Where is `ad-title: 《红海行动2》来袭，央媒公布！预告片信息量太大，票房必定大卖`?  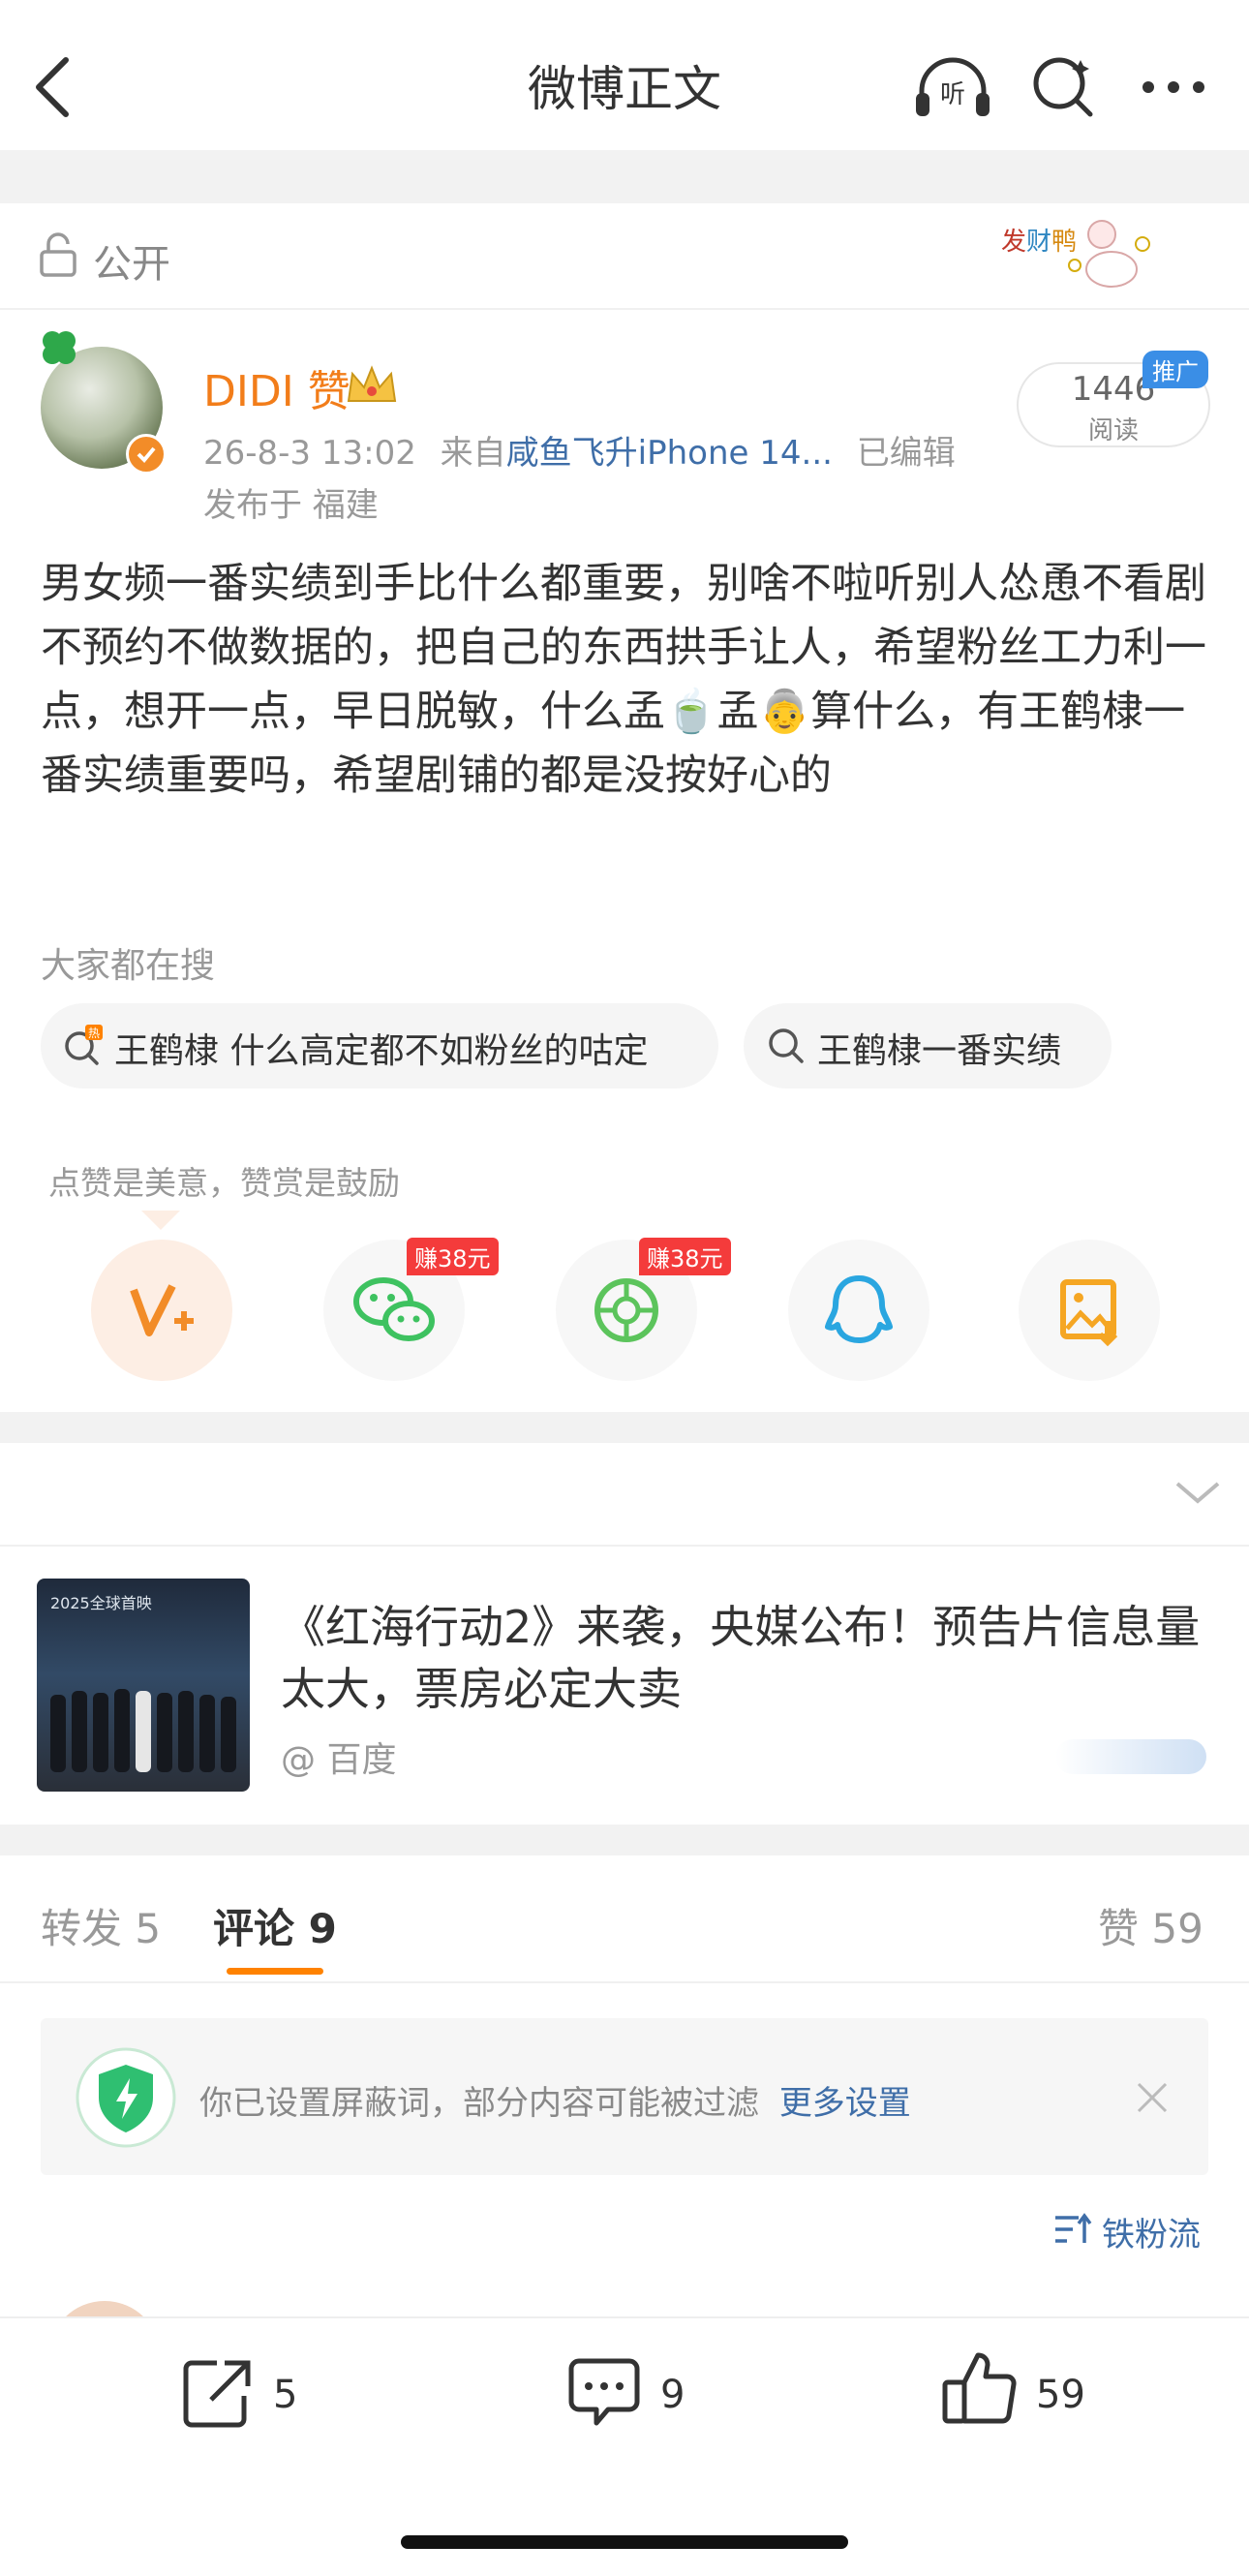 ad-title: 《红海行动2》来袭，央媒公布！预告片信息量太大，票房必定大卖 is located at coordinates (745, 1658).